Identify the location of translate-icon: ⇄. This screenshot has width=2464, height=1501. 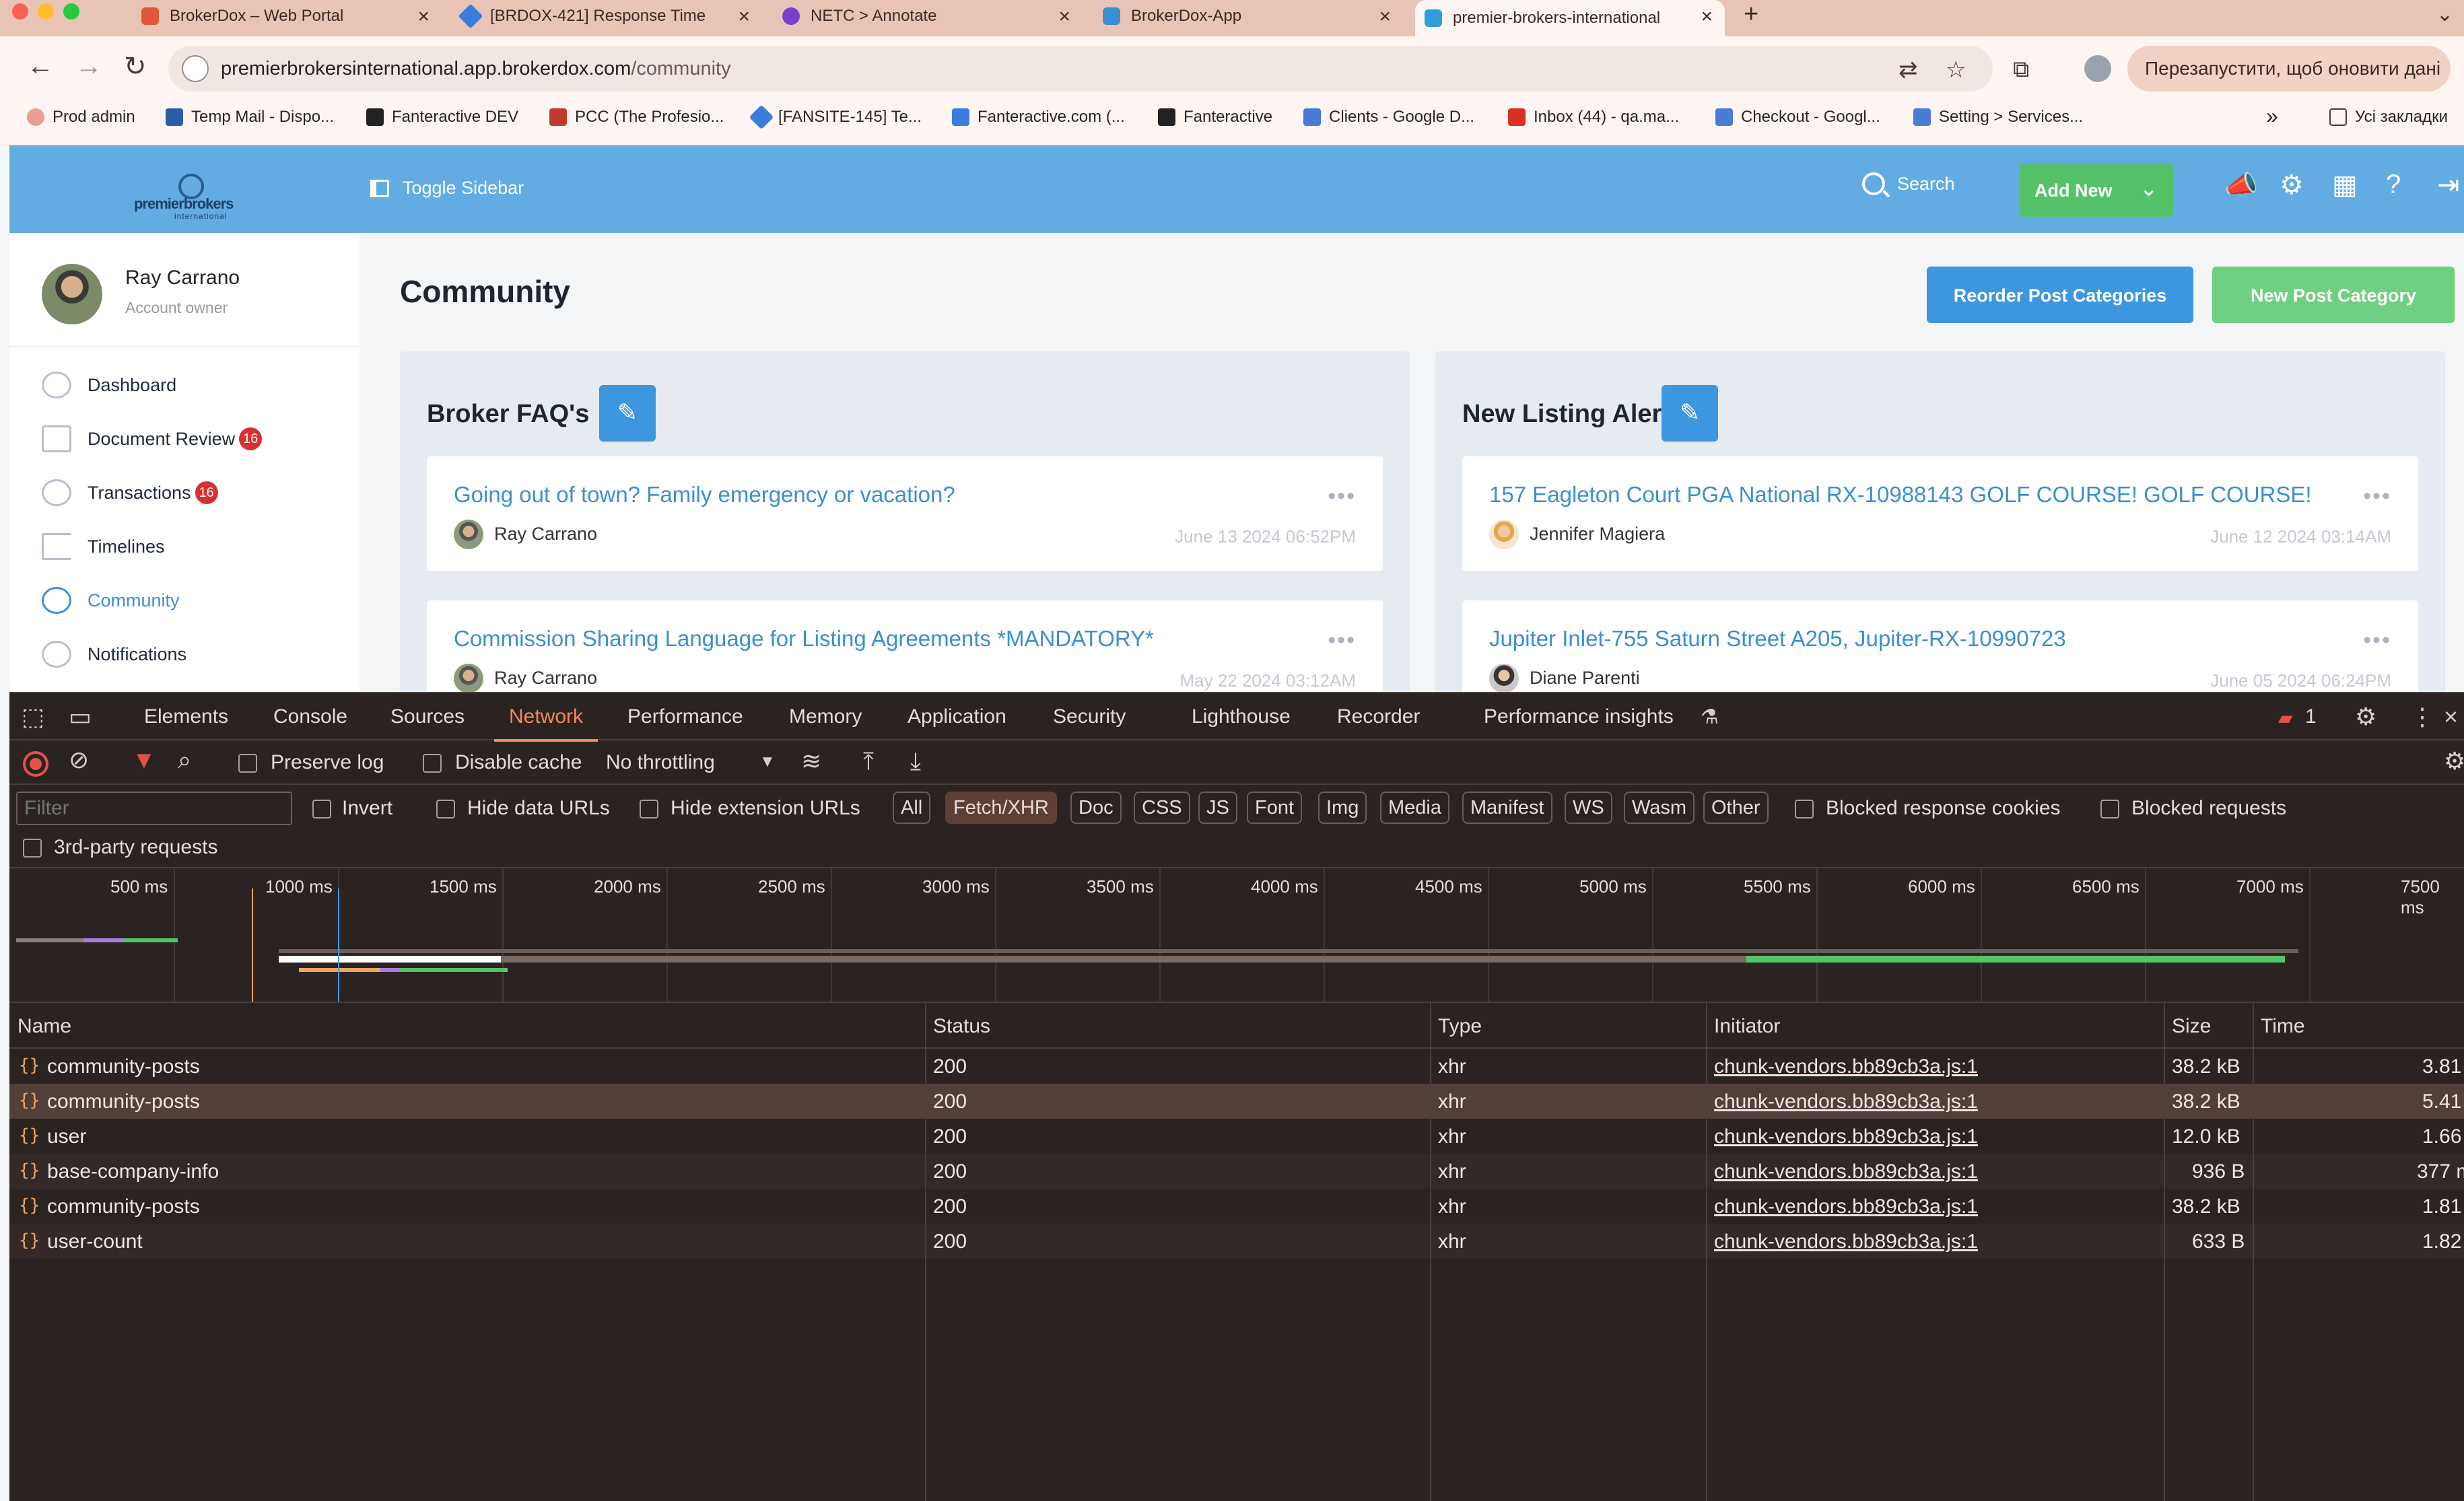
(1908, 70).